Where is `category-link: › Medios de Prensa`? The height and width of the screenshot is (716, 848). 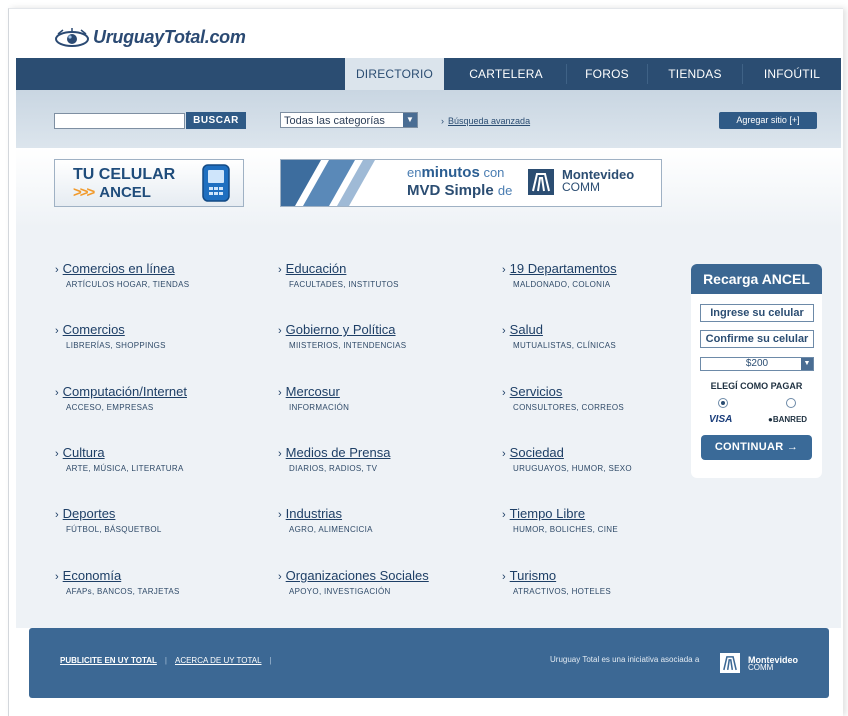 category-link: › Medios de Prensa is located at coordinates (383, 452).